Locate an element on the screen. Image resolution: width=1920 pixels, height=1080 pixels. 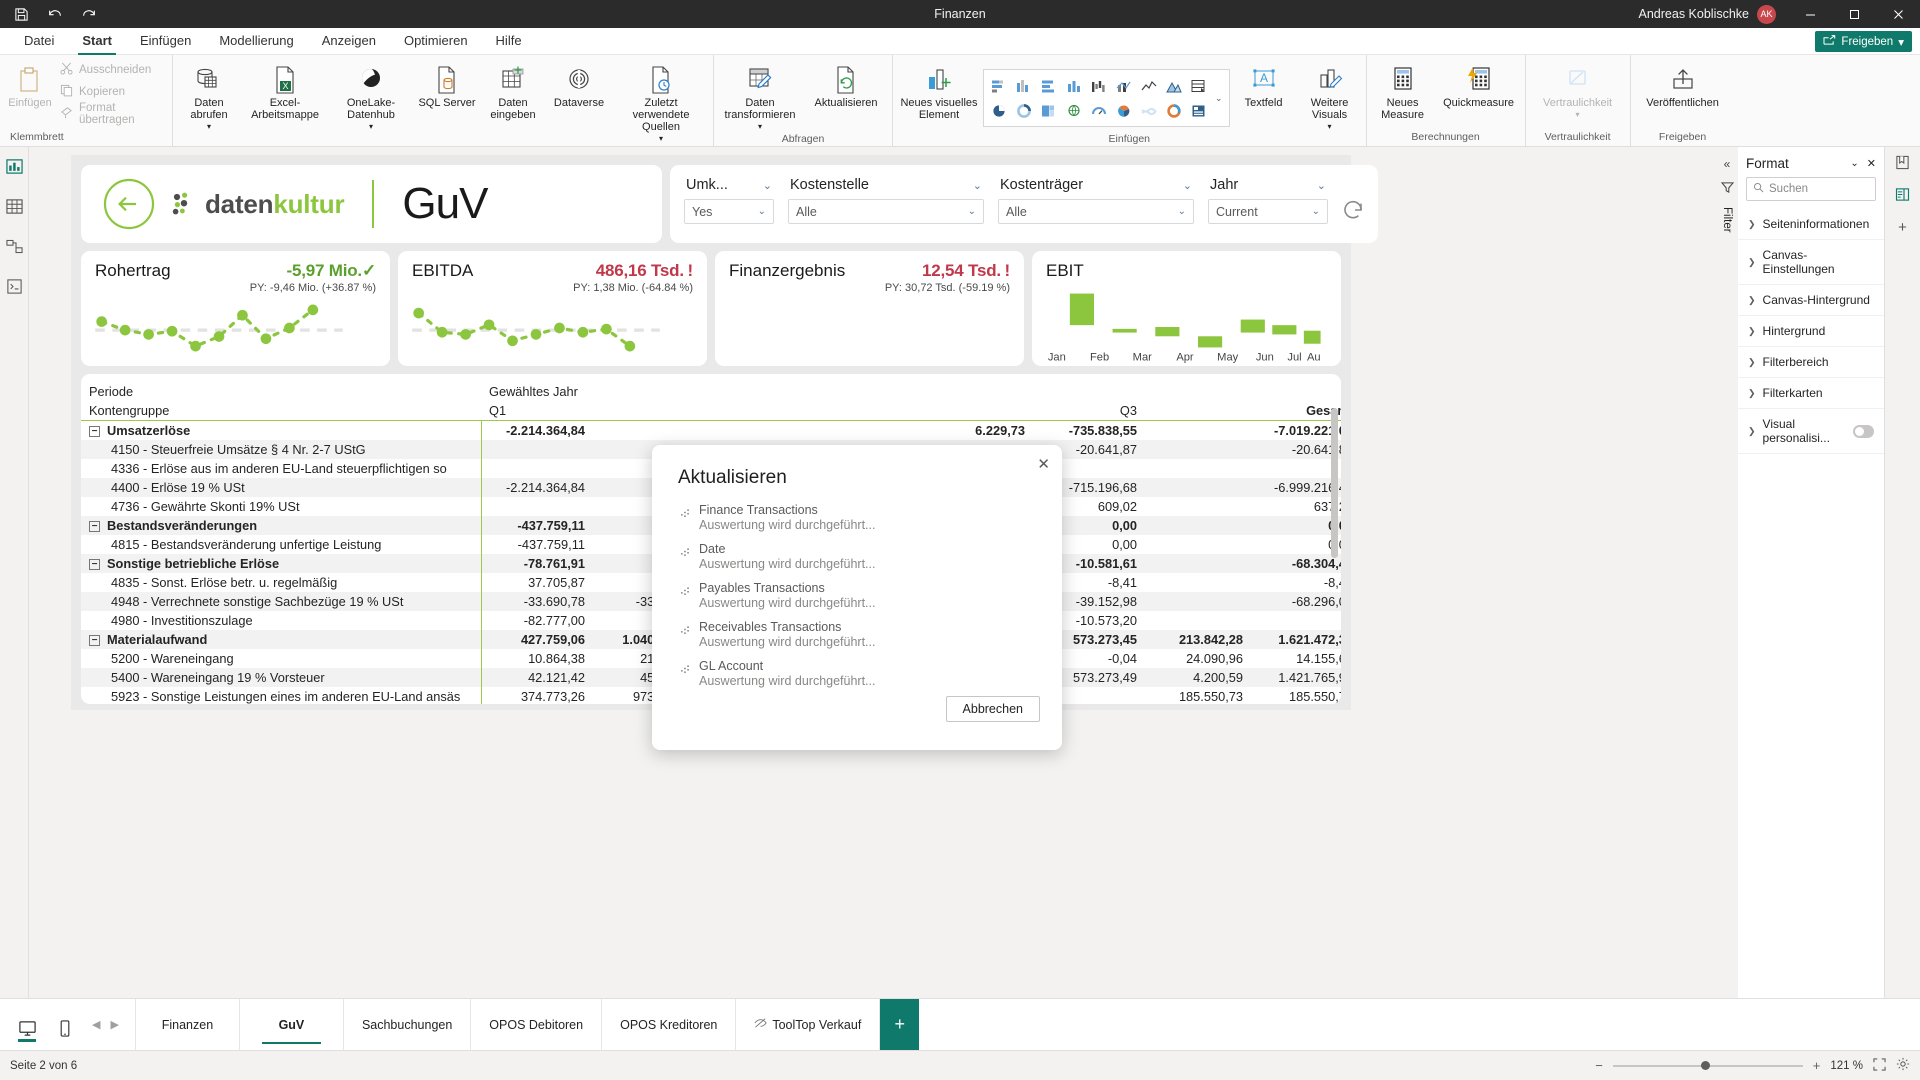
slicer-kostentraeger-select: Alle ⌄ is located at coordinates (1096, 211).